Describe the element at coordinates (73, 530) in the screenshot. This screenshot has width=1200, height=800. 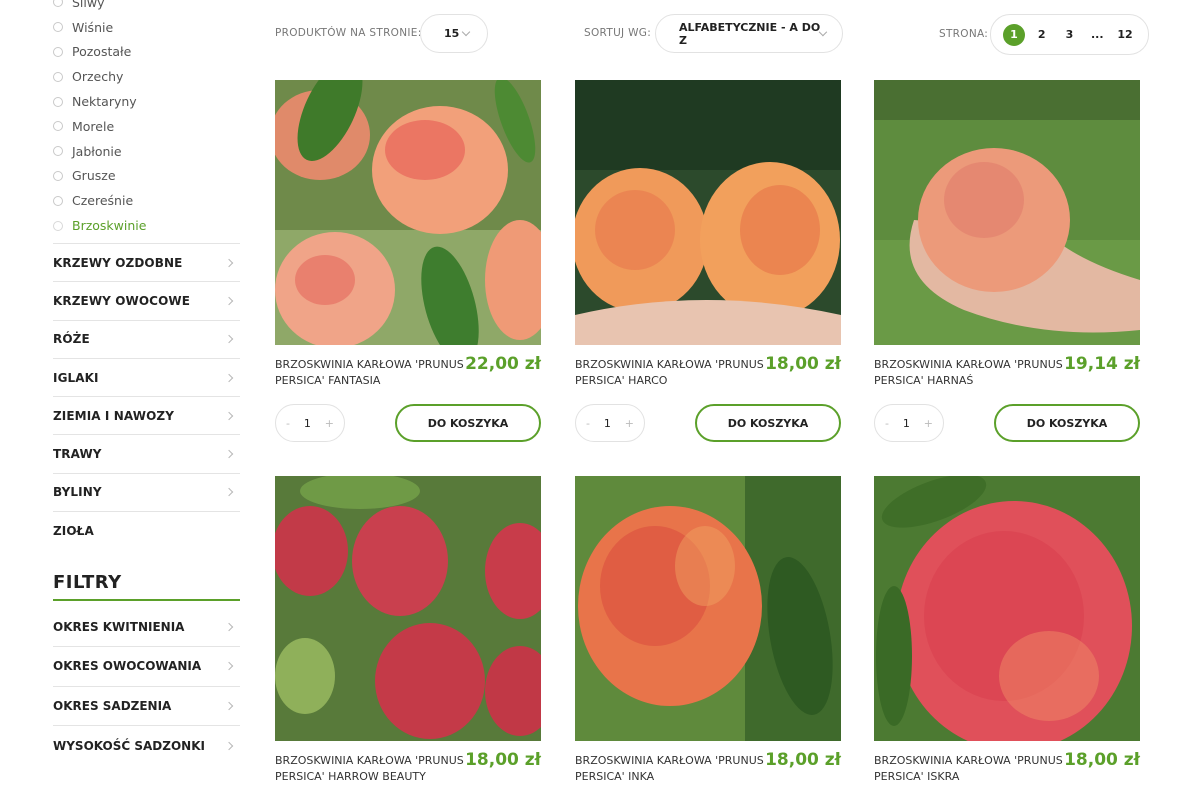
I see `category-label: ZIOŁA` at that location.